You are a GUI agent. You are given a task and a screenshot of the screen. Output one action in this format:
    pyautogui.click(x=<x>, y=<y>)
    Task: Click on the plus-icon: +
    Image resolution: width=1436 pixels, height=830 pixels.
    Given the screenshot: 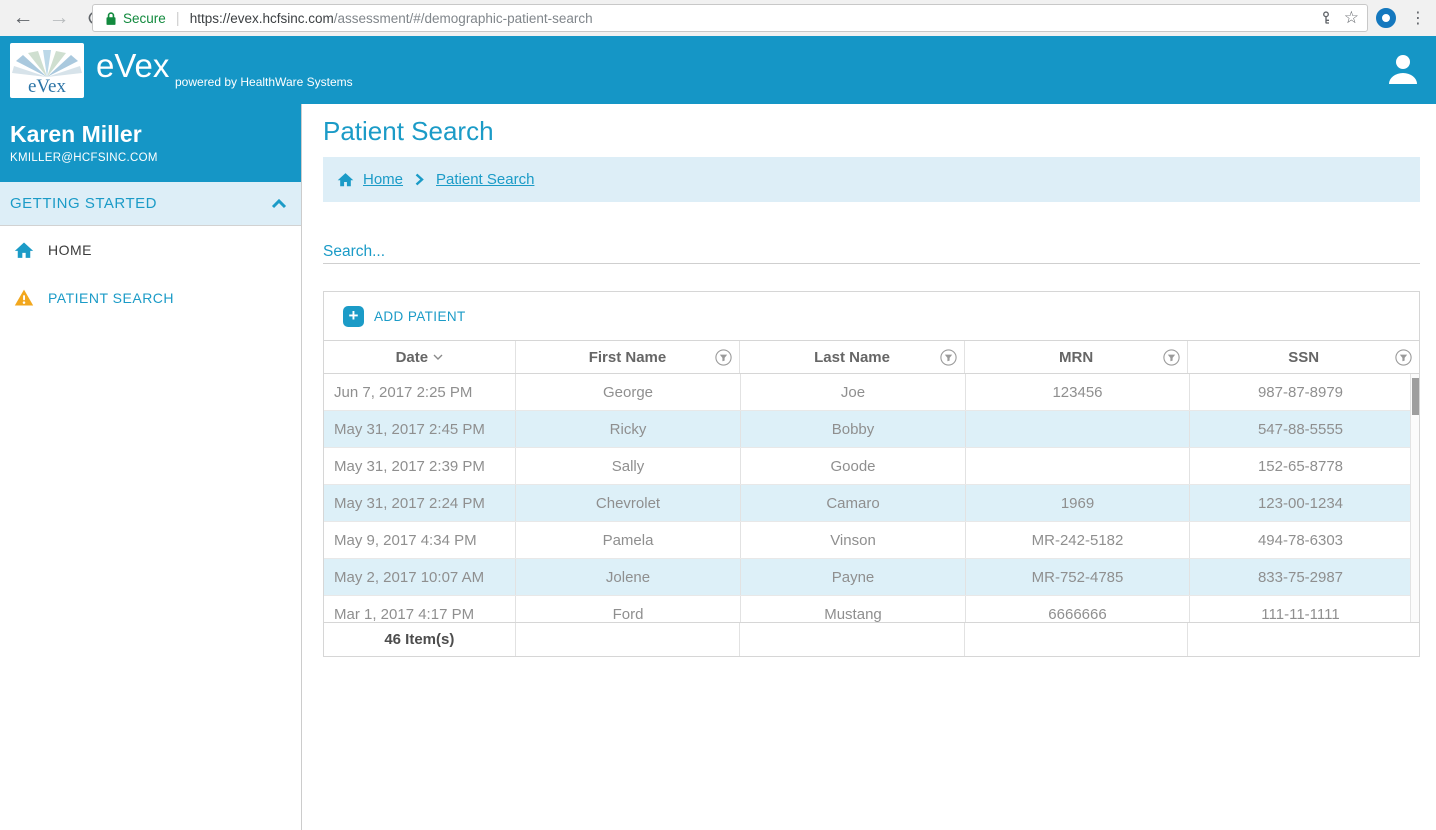 What is the action you would take?
    pyautogui.click(x=353, y=316)
    